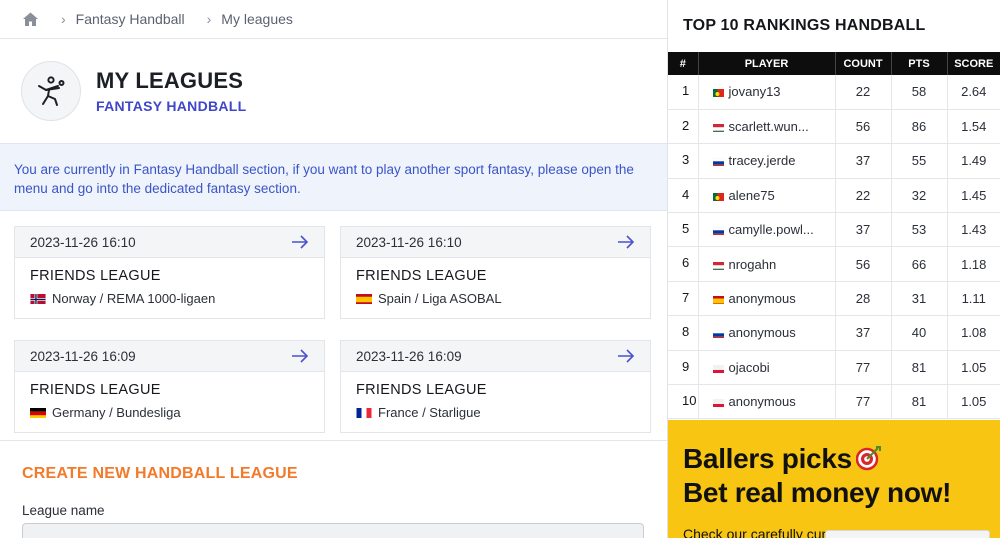  I want to click on table-row: 6 nrogahn 56 66 1.18, so click(834, 264).